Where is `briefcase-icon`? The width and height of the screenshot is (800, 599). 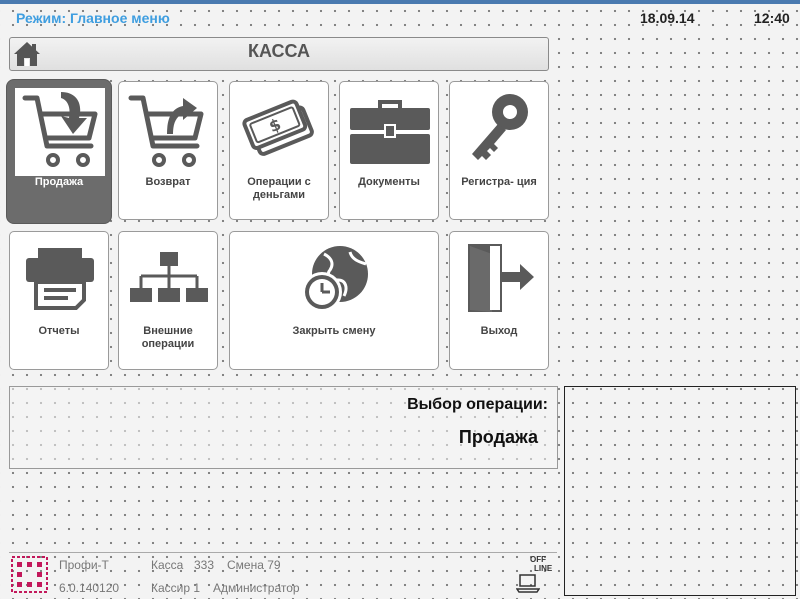 briefcase-icon is located at coordinates (390, 132).